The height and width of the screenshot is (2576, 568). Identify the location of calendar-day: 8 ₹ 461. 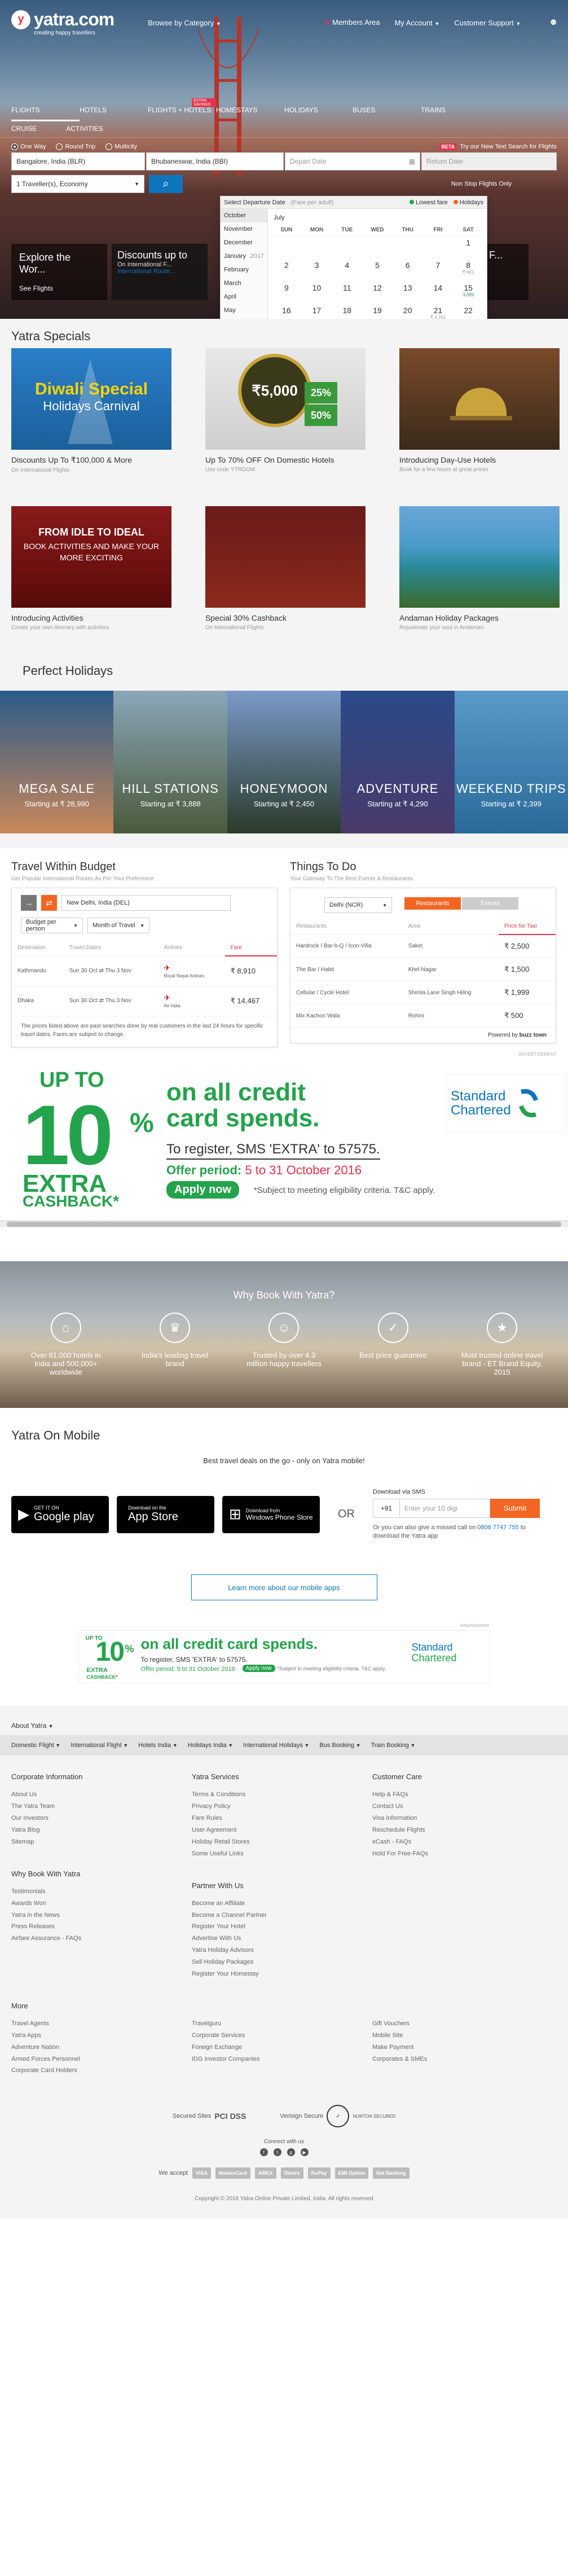
(468, 268).